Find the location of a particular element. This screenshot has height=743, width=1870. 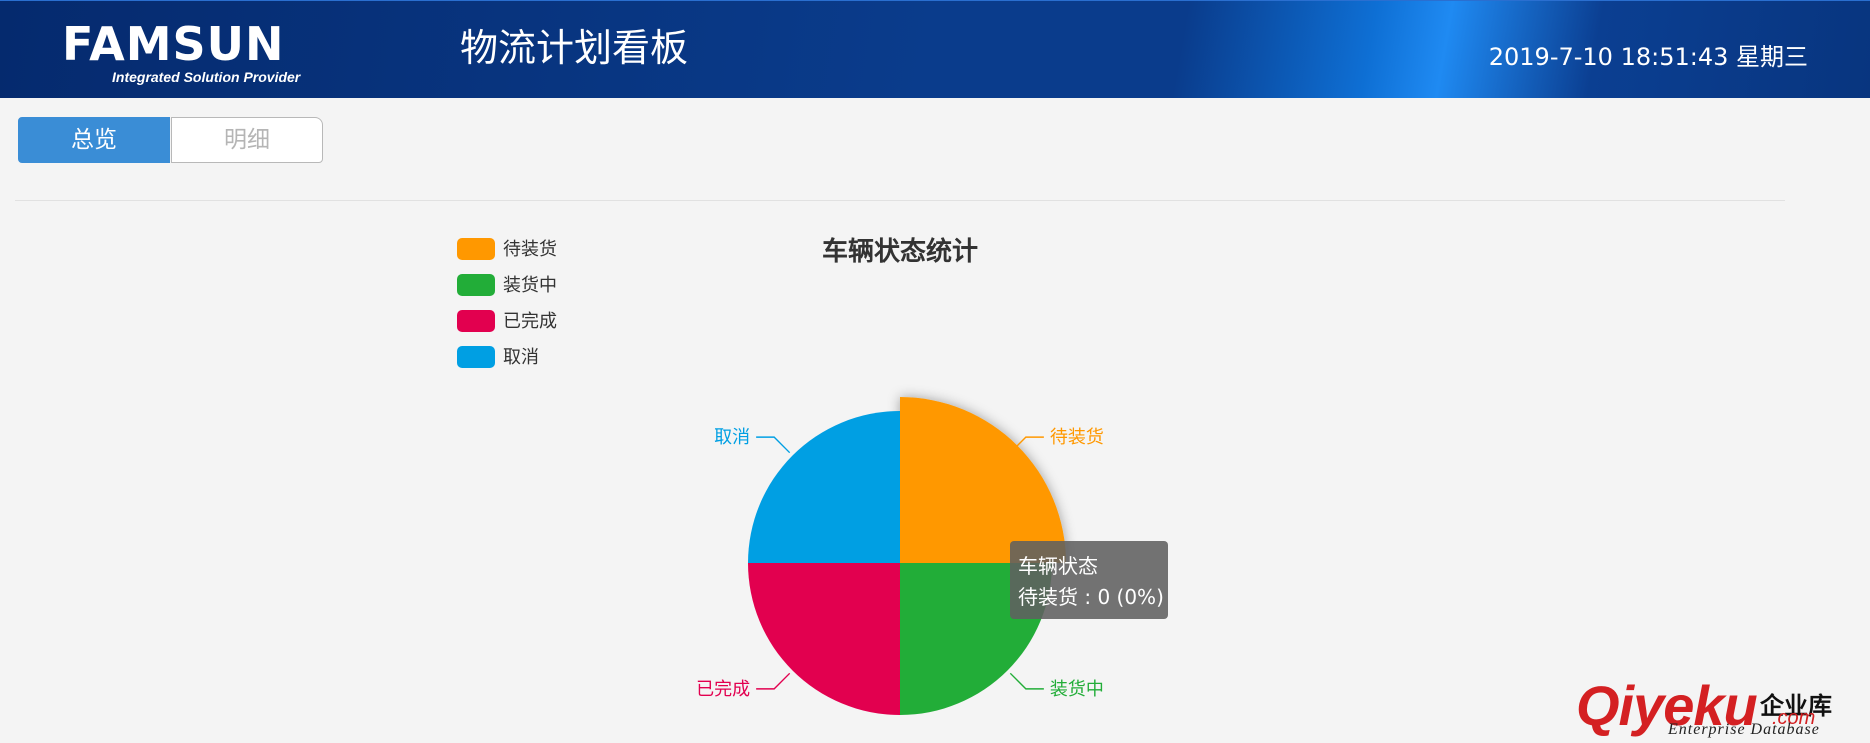

pie-label-0: 待装货 is located at coordinates (1077, 437).